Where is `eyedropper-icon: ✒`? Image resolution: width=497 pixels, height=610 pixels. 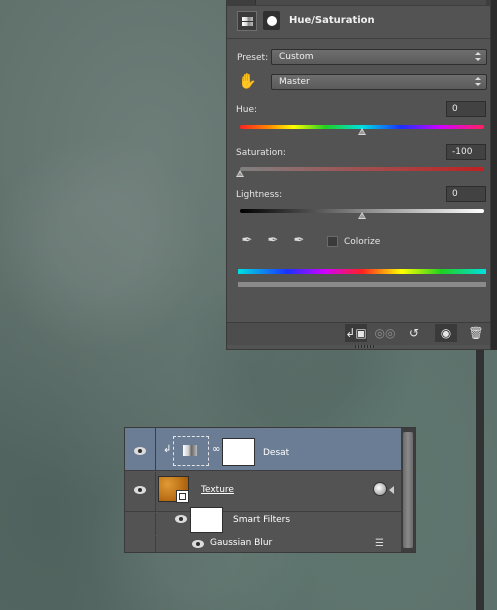 eyedropper-icon: ✒ is located at coordinates (247, 241).